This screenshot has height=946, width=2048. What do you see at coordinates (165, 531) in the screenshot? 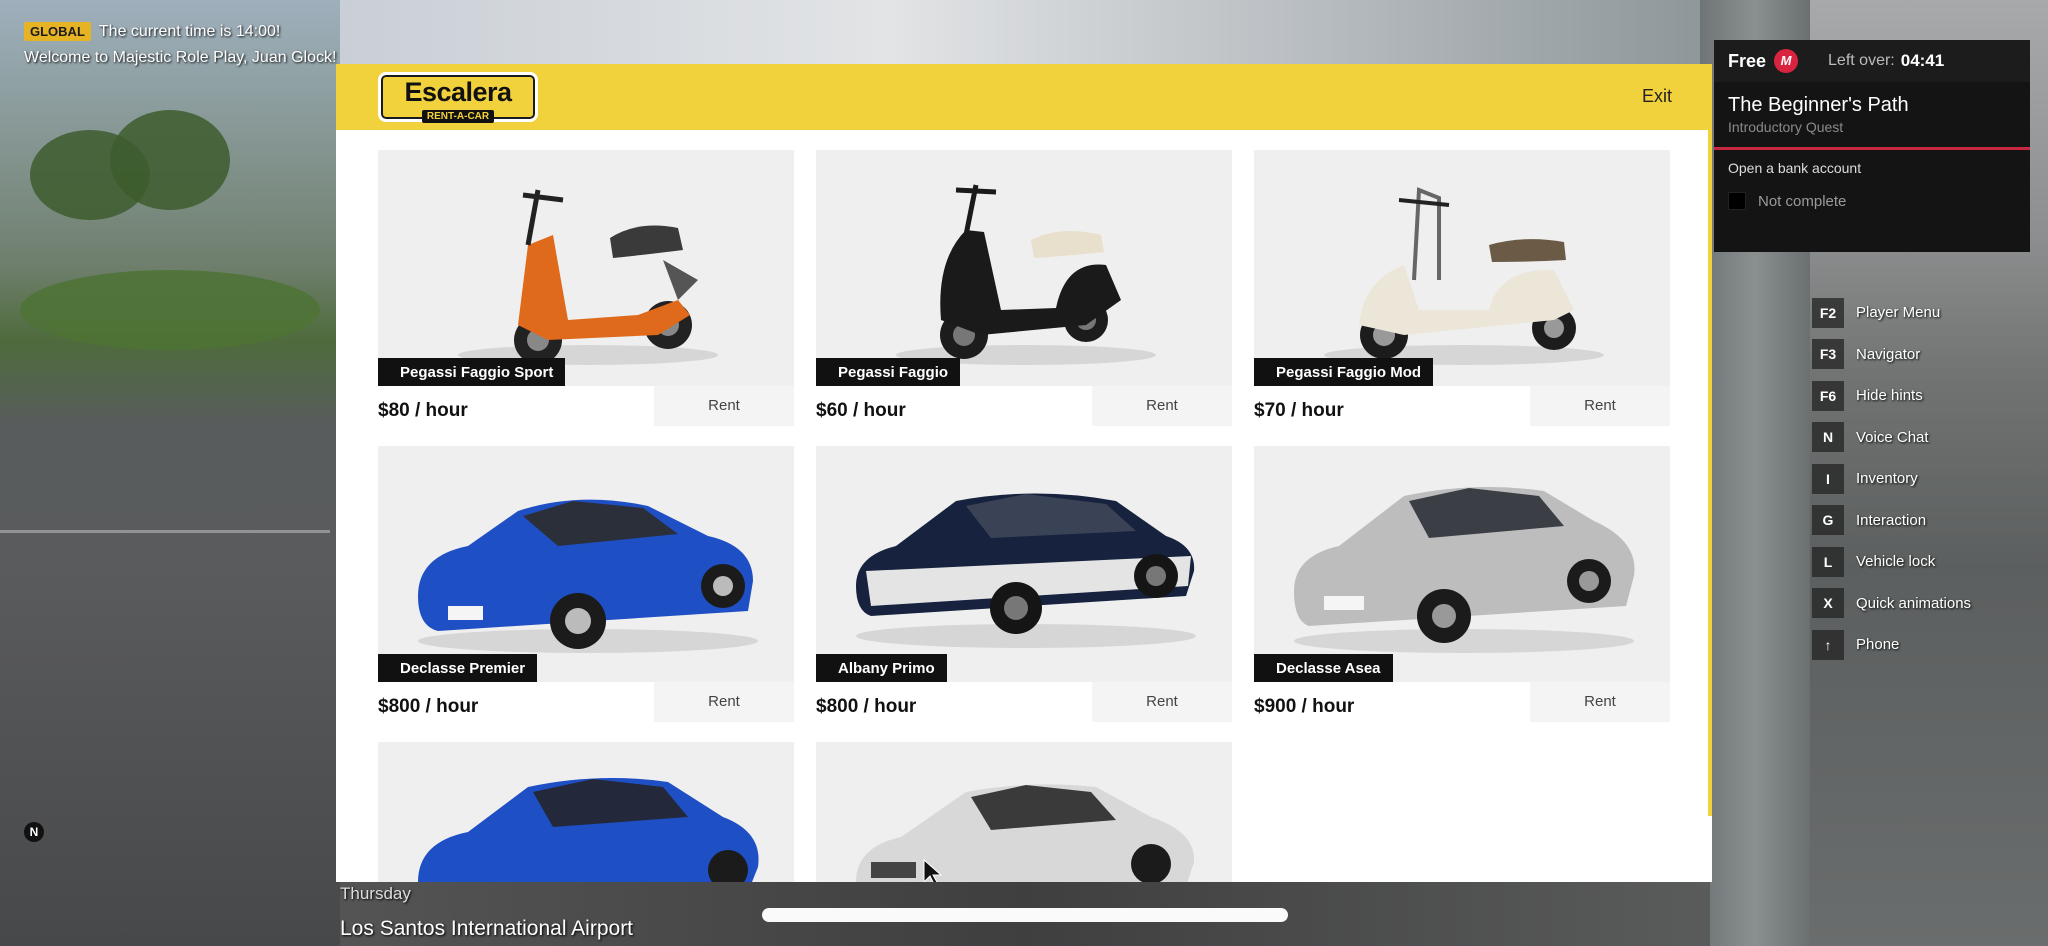
I see `road-line` at bounding box center [165, 531].